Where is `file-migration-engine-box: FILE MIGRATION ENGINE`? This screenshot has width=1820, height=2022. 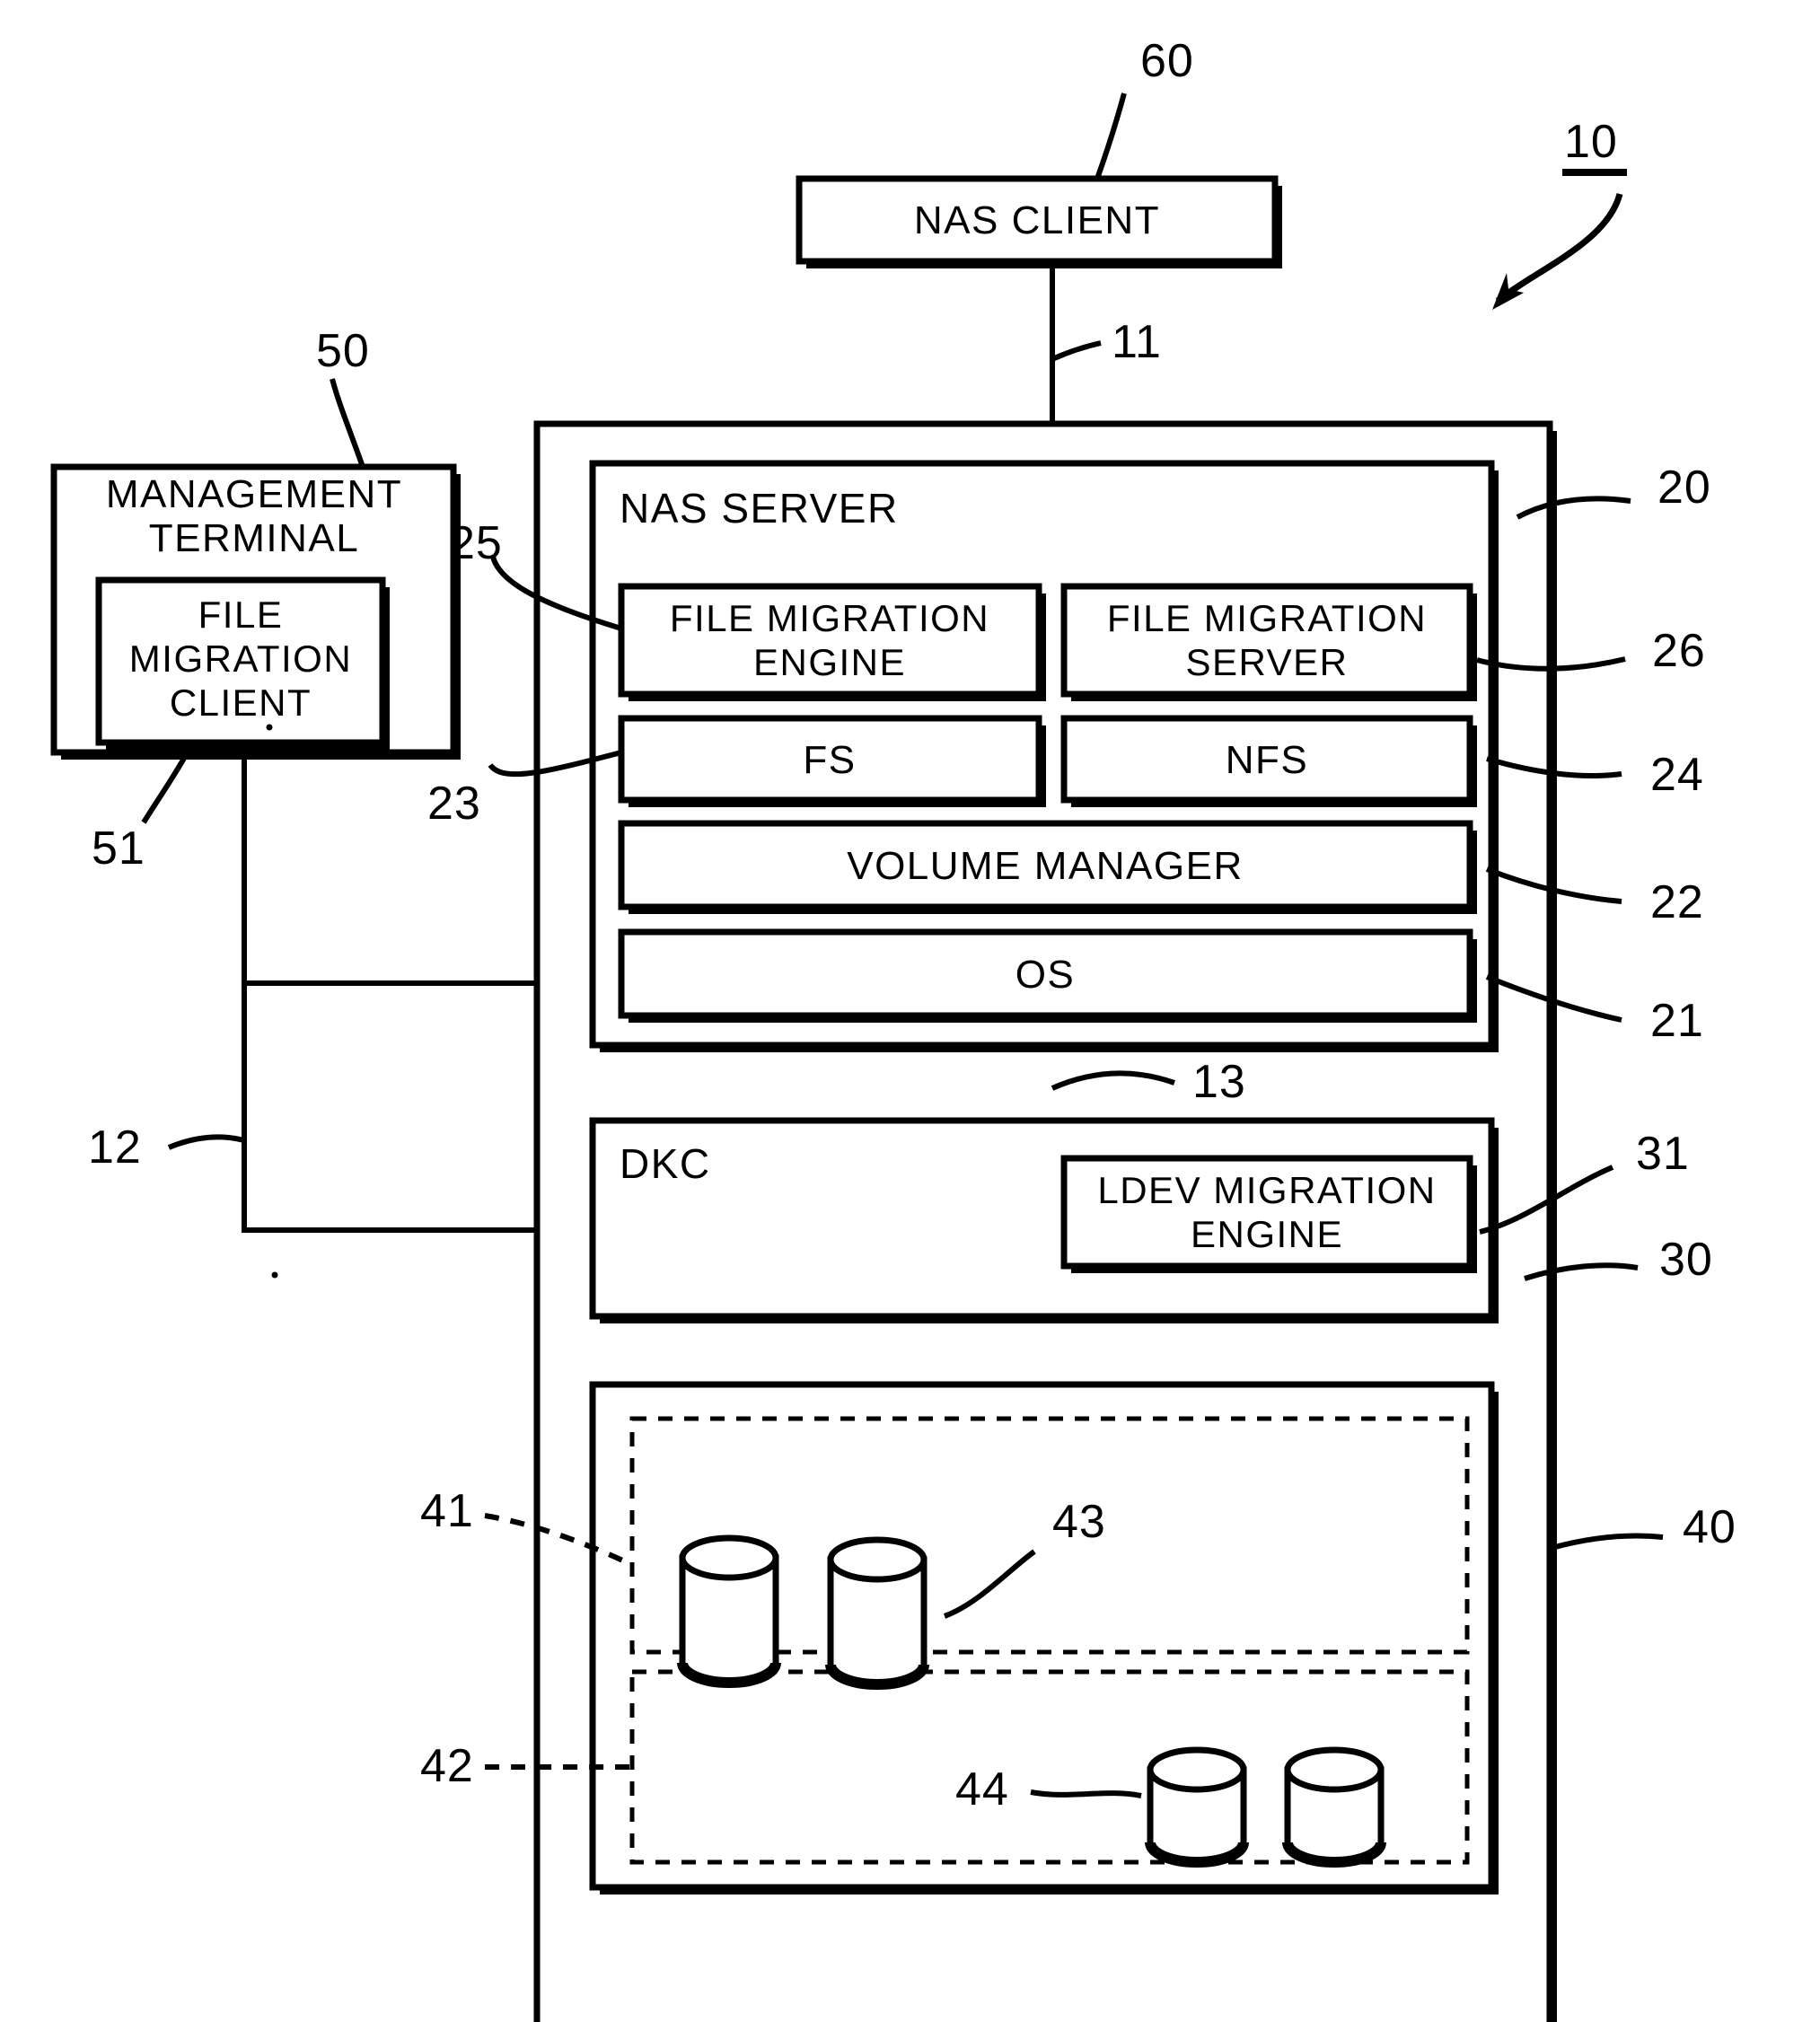 file-migration-engine-box: FILE MIGRATION ENGINE is located at coordinates (832, 642).